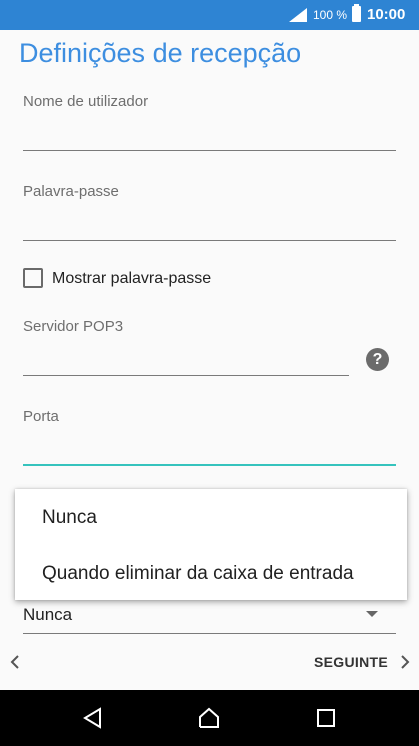  What do you see at coordinates (377, 359) in the screenshot?
I see `help-icon: ?` at bounding box center [377, 359].